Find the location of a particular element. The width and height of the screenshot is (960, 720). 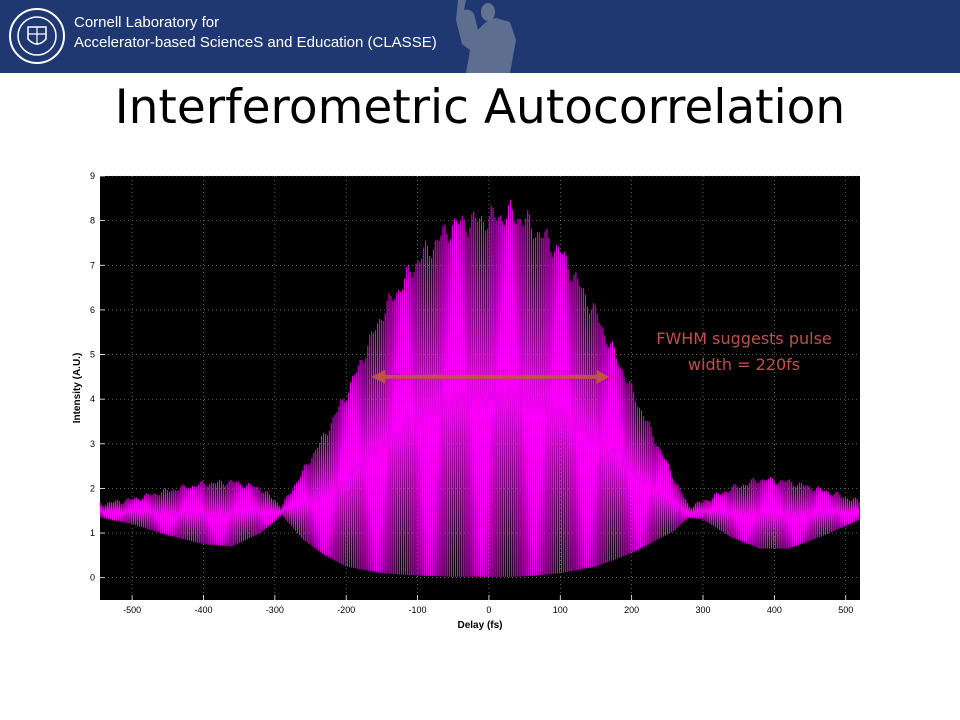

x-tick-label: 300 is located at coordinates (702, 610).